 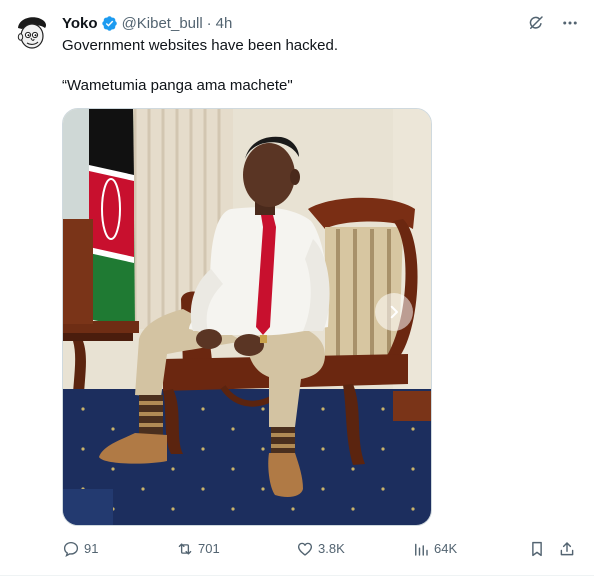 I want to click on tweet-text-line-2: “Wametumia panga ama machete", so click(x=177, y=85).